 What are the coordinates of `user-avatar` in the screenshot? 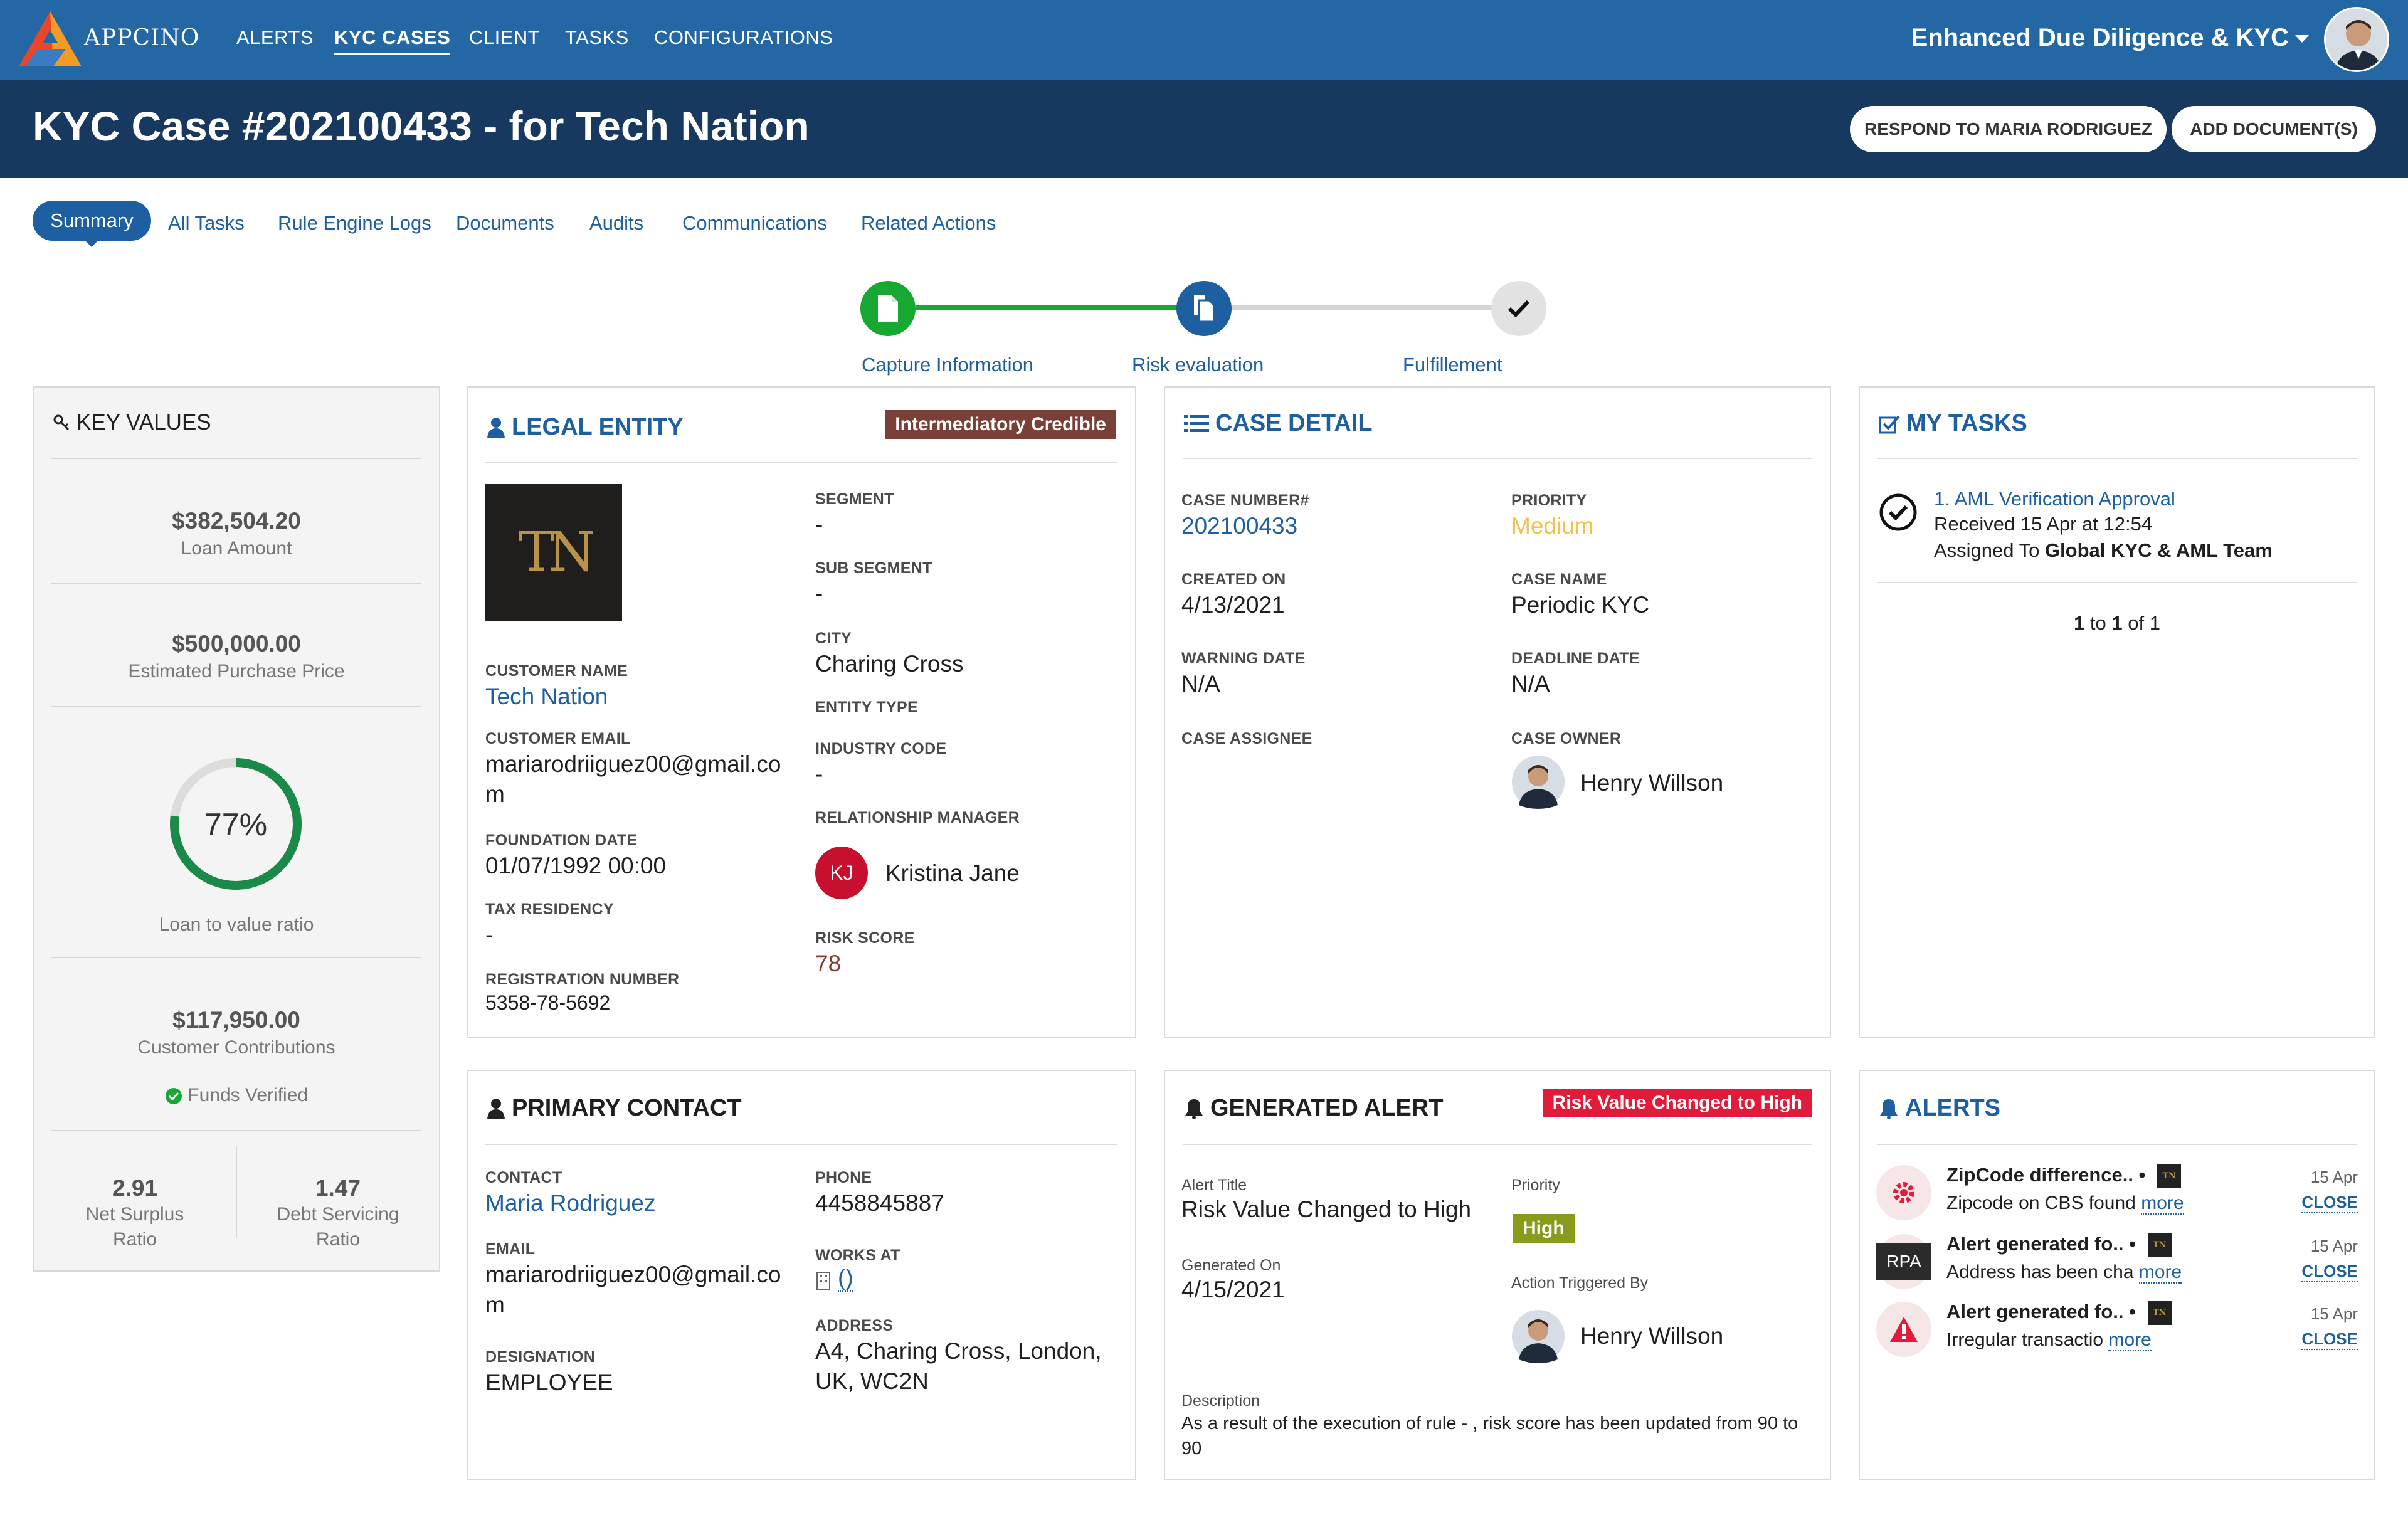 It's located at (2356, 39).